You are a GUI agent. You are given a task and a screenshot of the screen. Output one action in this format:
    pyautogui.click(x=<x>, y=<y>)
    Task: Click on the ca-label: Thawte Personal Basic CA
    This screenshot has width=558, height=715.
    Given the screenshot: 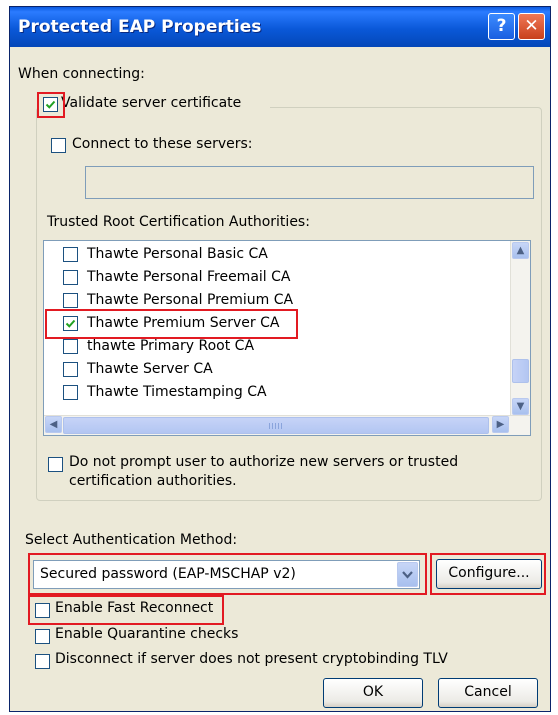 What is the action you would take?
    pyautogui.click(x=177, y=254)
    